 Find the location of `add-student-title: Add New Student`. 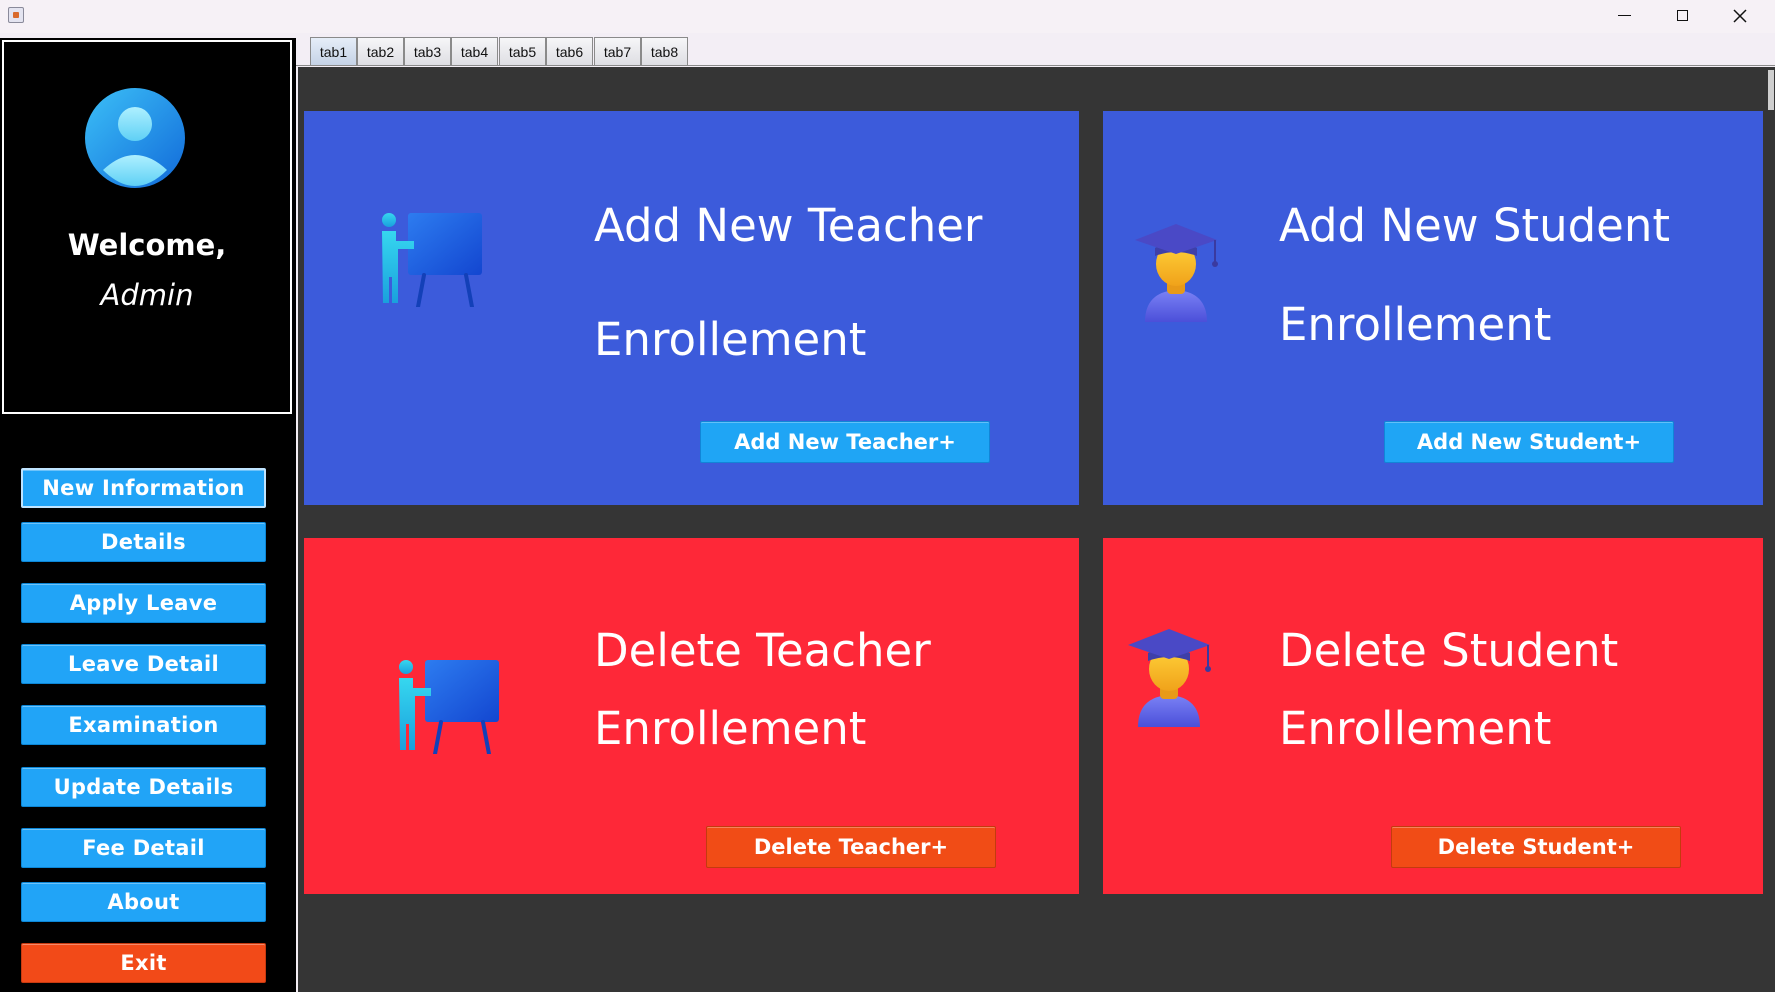

add-student-title: Add New Student is located at coordinates (1475, 225).